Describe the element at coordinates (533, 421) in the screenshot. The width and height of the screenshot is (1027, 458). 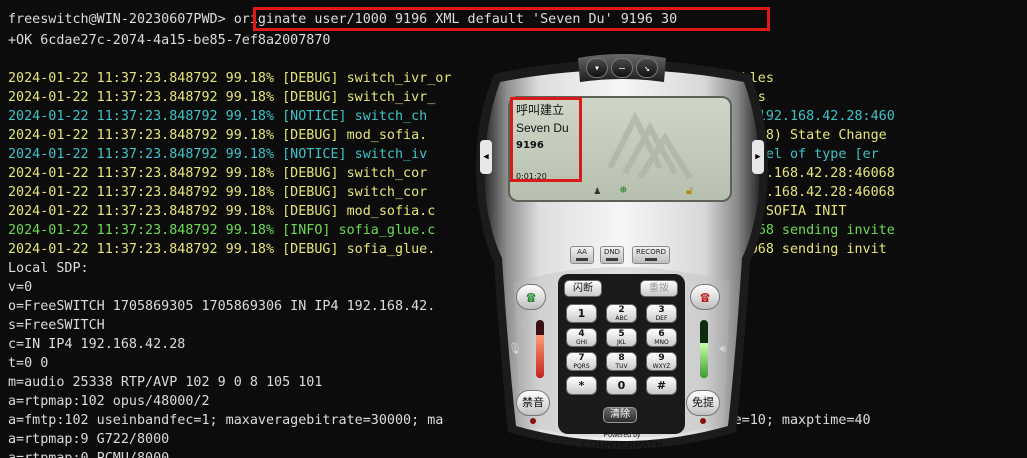
I see `mute-led` at that location.